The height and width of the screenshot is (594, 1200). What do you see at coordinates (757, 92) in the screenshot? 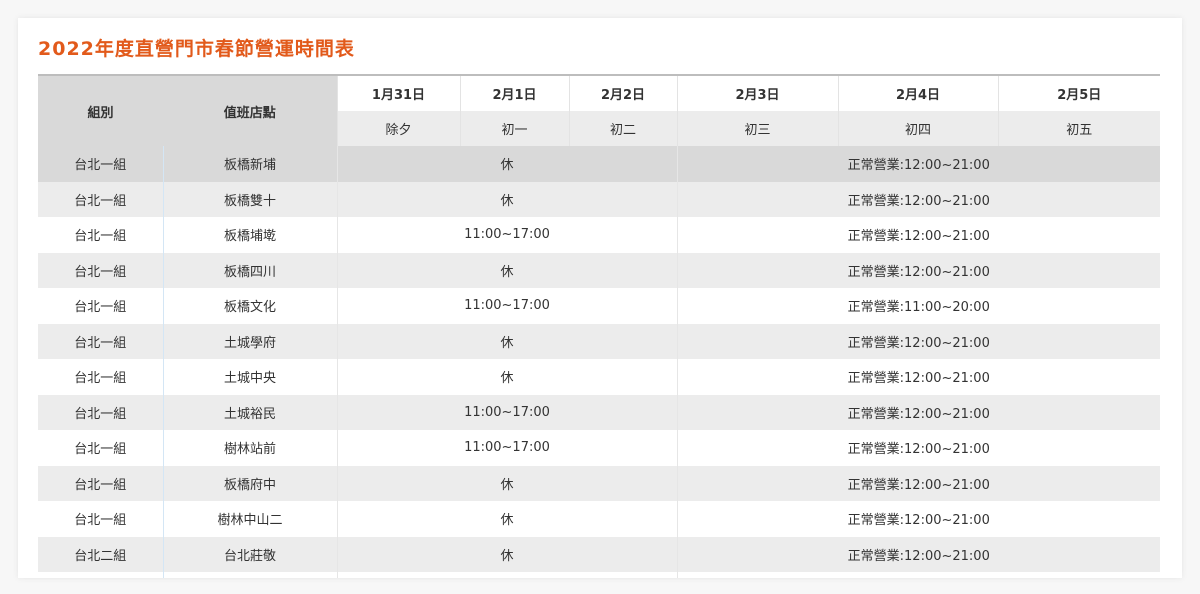
I see `header-date: 2月3日` at bounding box center [757, 92].